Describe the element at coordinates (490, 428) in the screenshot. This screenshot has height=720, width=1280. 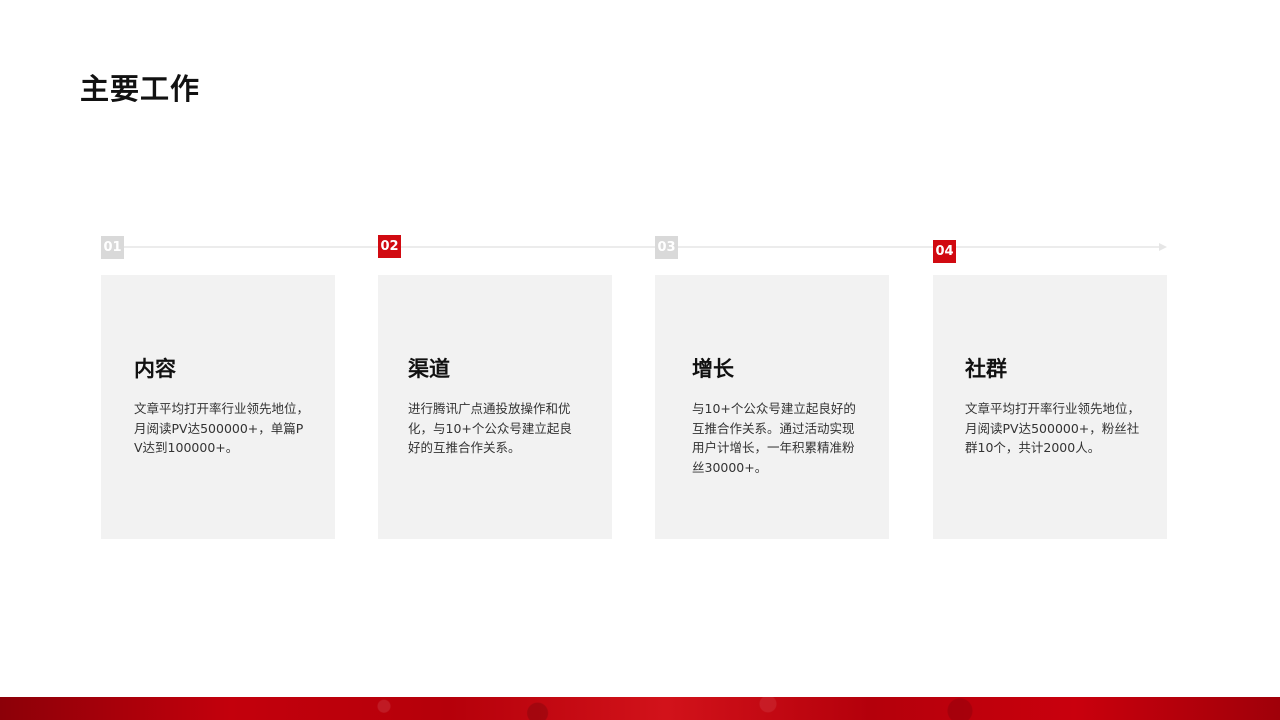
I see `card-description: 进行腾讯广点通投放操作和优化，与10+个公众号建立起良好的互推合作关系。` at that location.